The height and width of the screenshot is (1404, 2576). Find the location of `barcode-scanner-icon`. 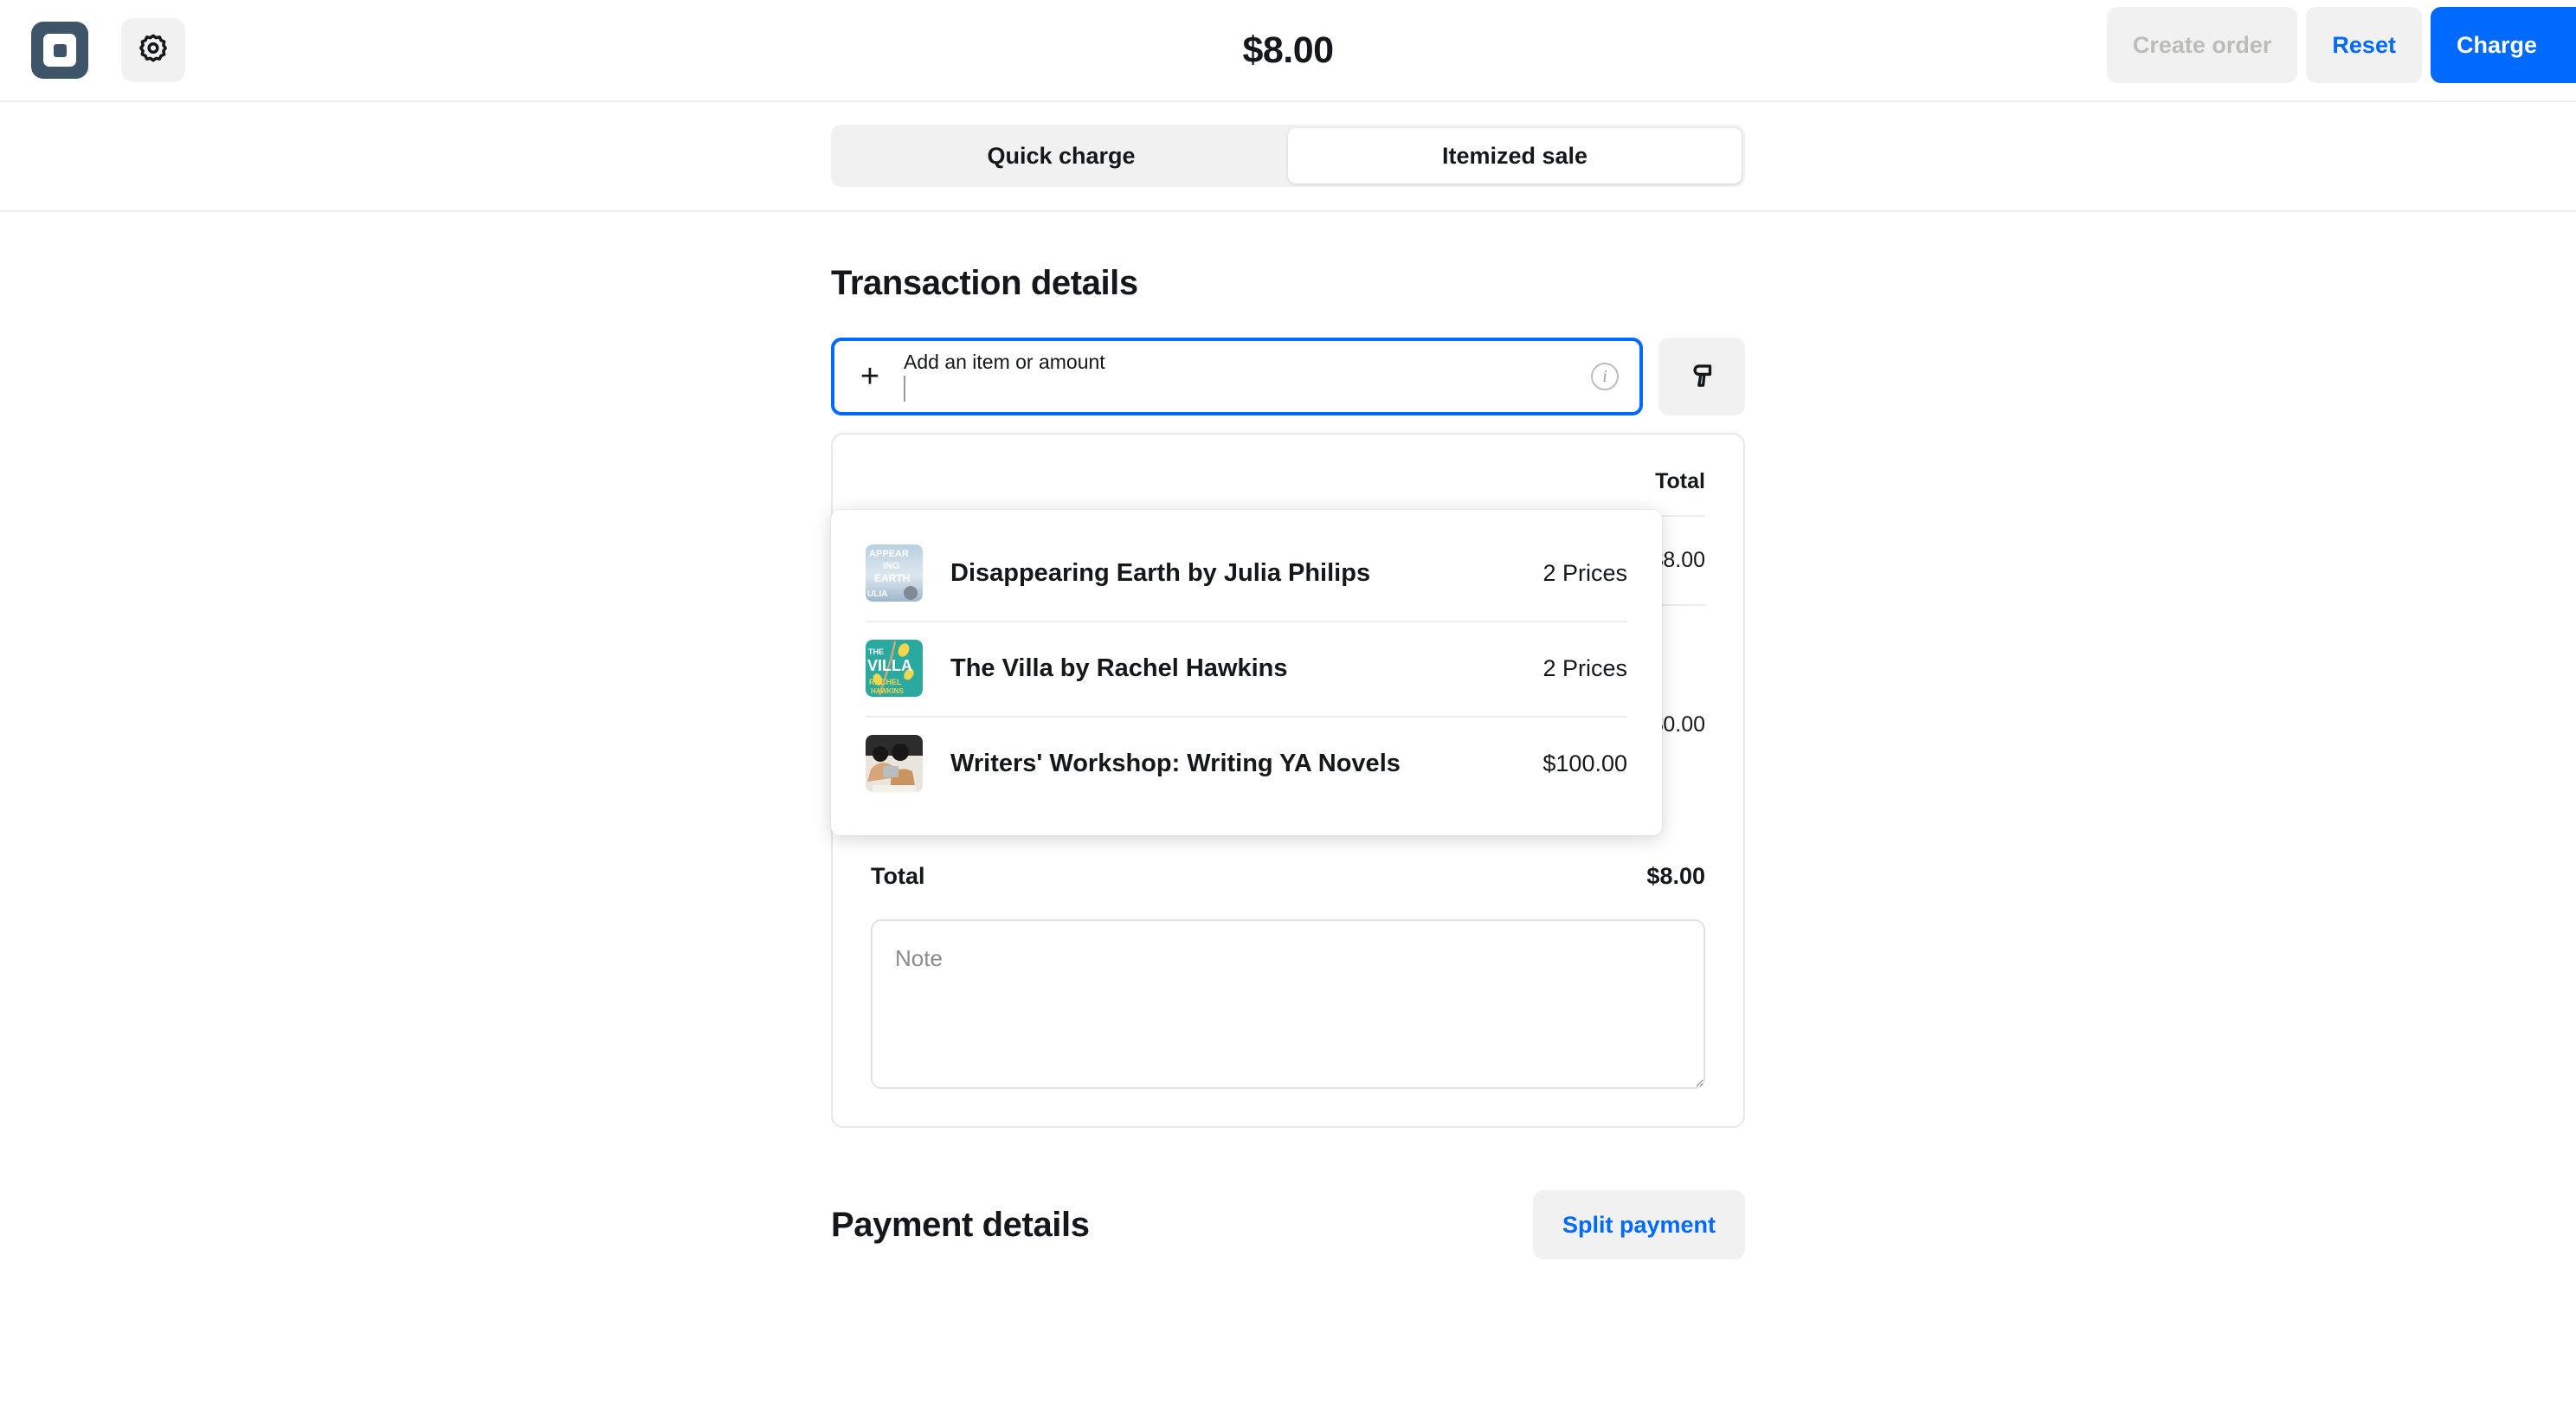

barcode-scanner-icon is located at coordinates (1701, 377).